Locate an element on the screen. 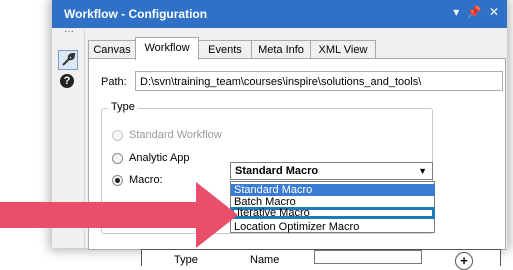 This screenshot has height=270, width=513. column-header-type: Type is located at coordinates (186, 260).